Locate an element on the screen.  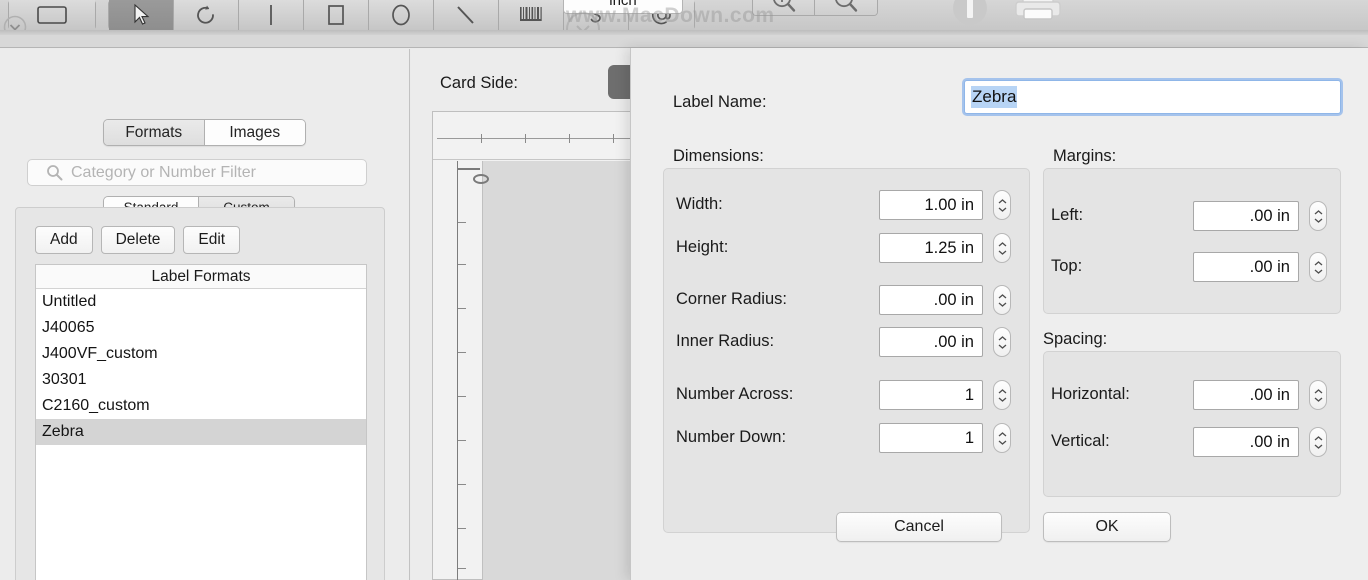
text-tool is located at coordinates (271, 15).